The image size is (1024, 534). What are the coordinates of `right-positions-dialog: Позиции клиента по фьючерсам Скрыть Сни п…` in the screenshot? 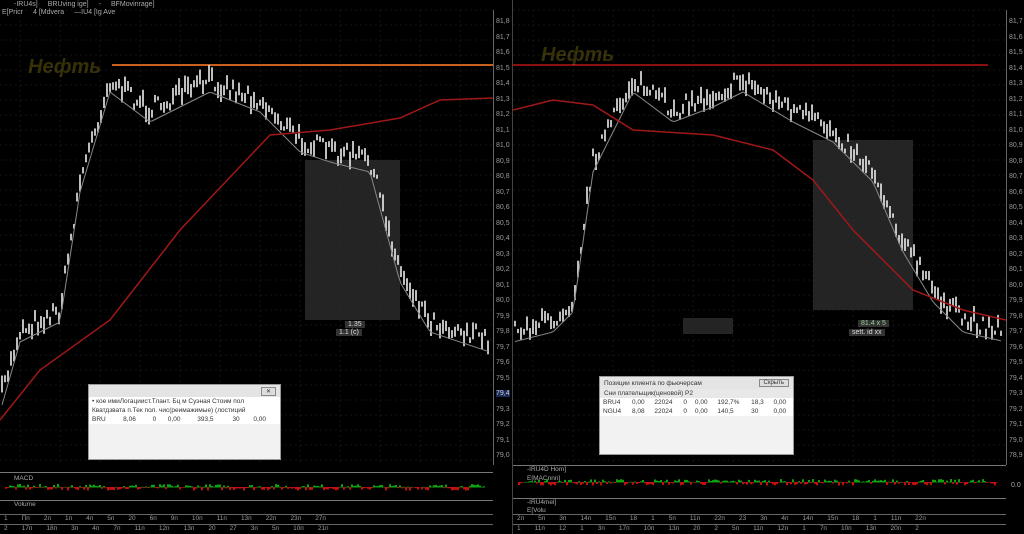 It's located at (696, 415).